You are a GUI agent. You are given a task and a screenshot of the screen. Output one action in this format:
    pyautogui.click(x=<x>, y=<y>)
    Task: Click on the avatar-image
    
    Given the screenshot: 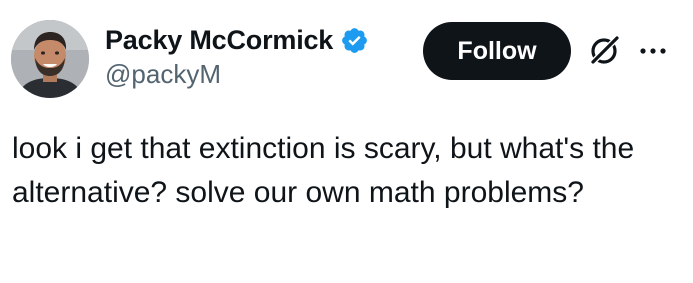 What is the action you would take?
    pyautogui.click(x=50, y=59)
    